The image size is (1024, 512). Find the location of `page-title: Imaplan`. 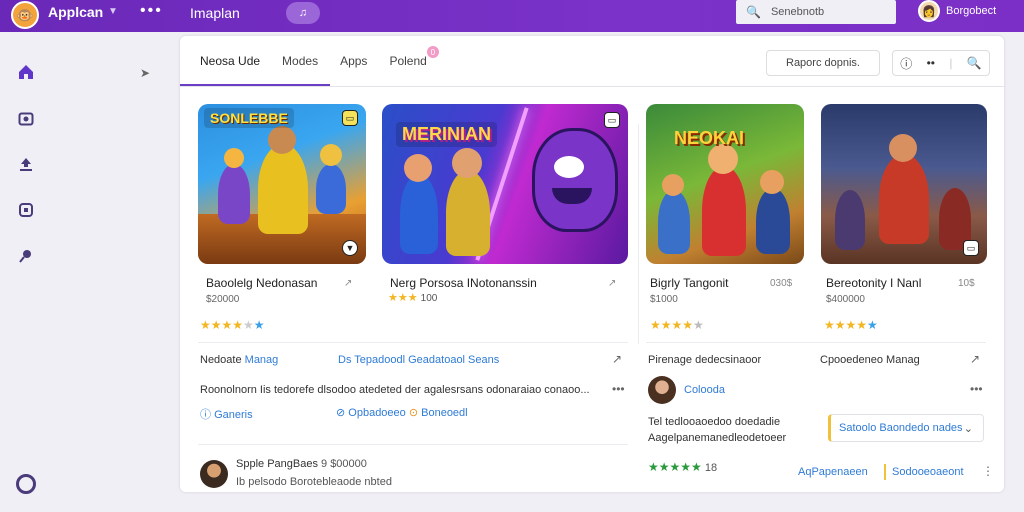

page-title: Imaplan is located at coordinates (215, 13).